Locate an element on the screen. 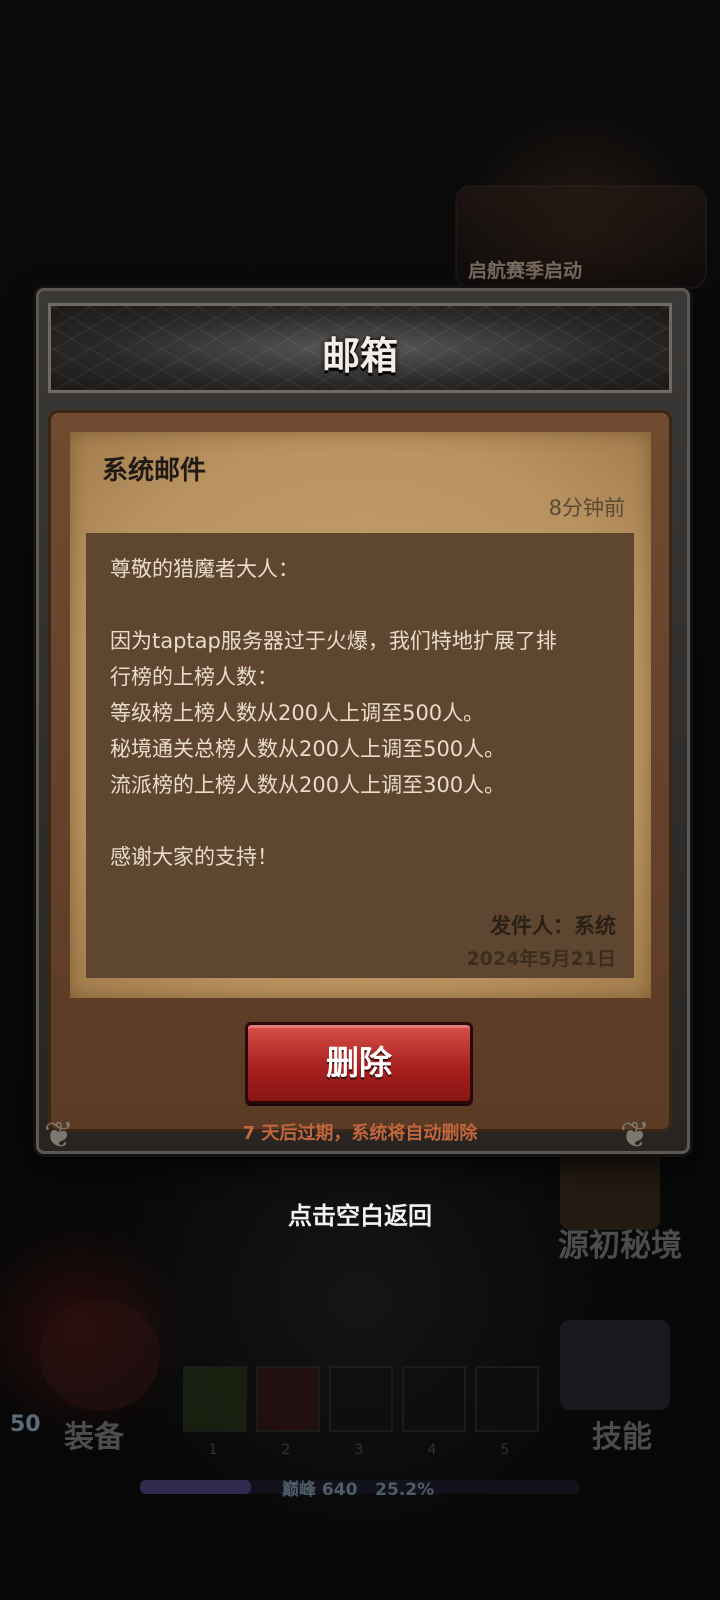  equip-label: 装备 is located at coordinates (94, 1434).